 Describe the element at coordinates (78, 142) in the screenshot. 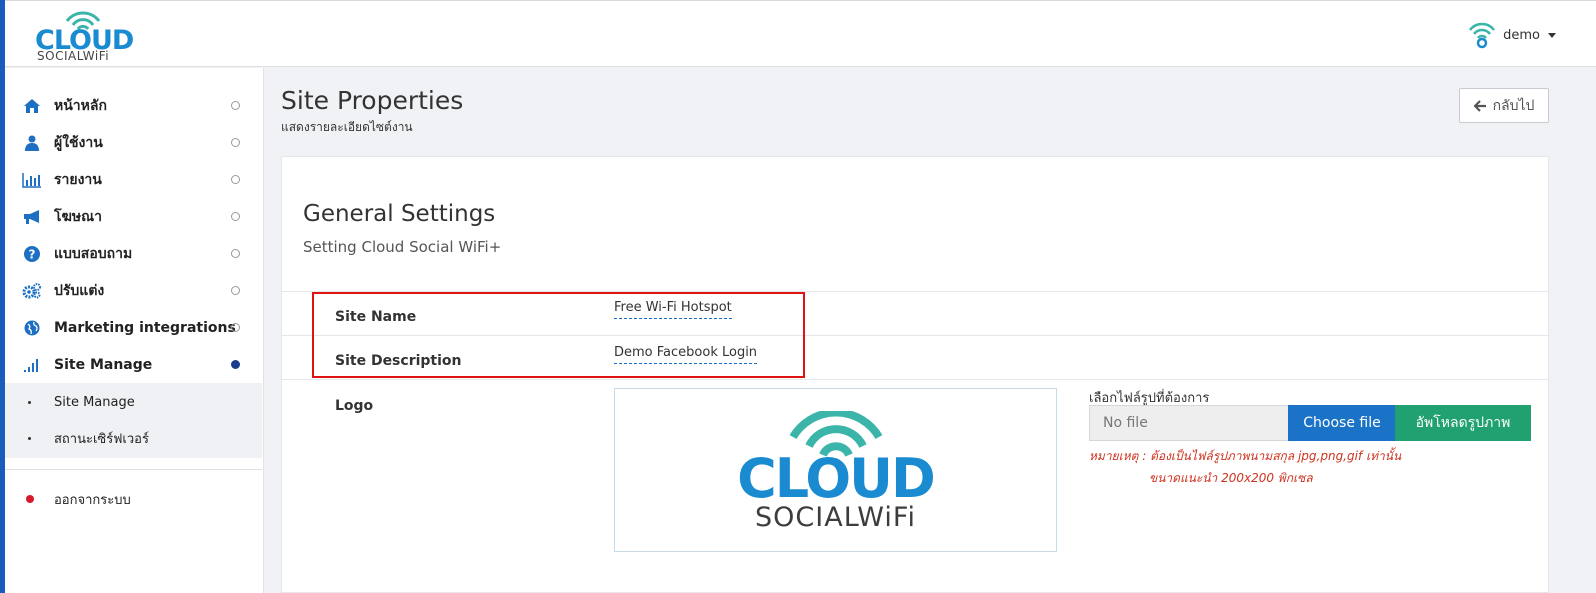

I see `sidebar-item-label: ผู้ใช้งาน` at that location.